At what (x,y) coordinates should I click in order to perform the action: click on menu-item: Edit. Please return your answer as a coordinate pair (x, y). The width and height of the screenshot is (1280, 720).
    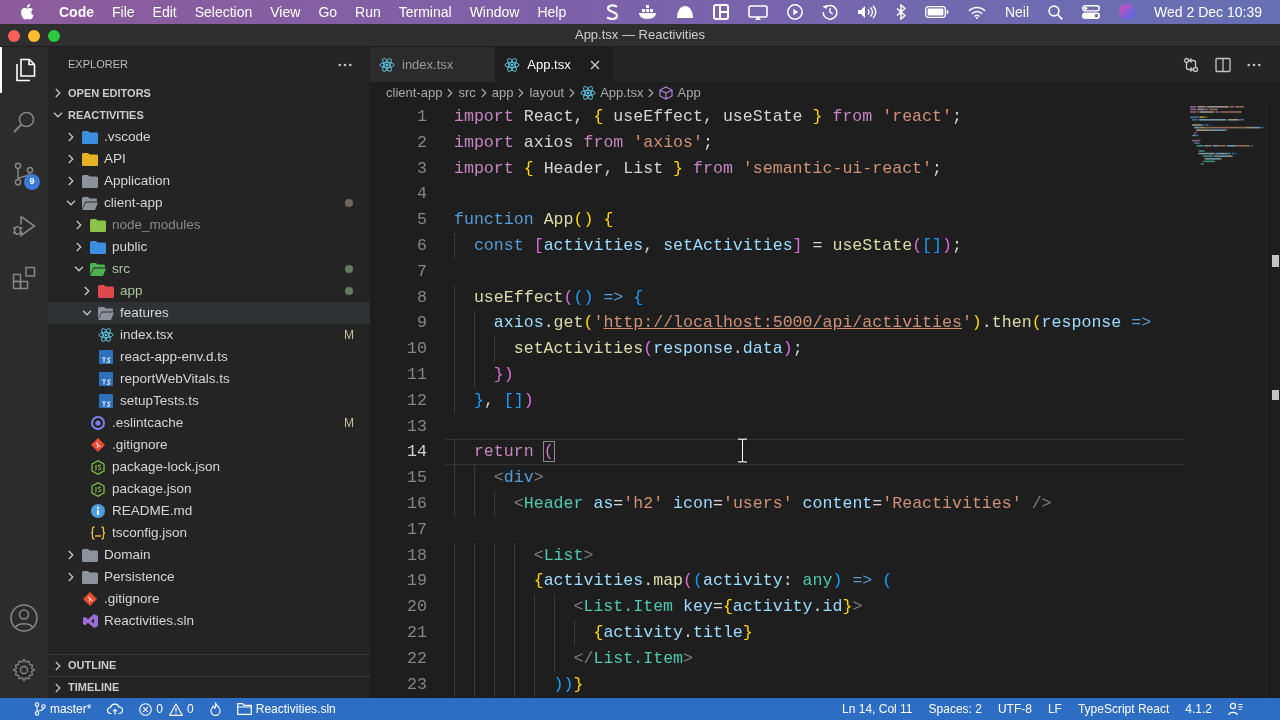
    Looking at the image, I should click on (164, 12).